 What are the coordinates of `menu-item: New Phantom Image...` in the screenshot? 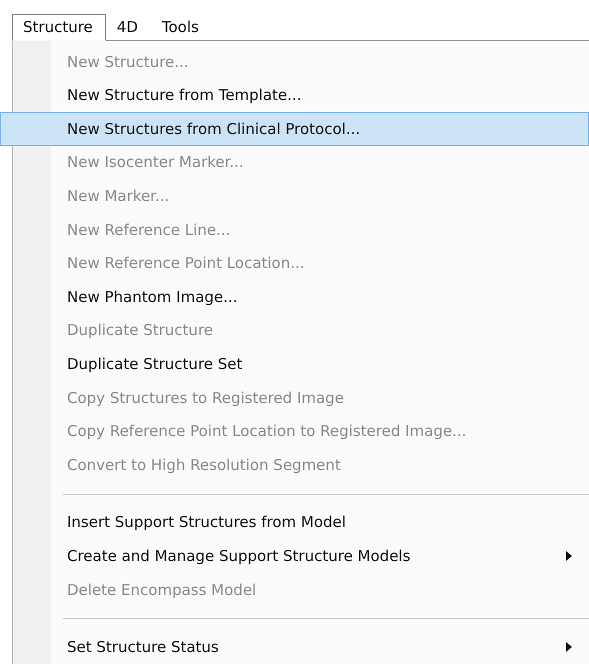 It's located at (301, 297).